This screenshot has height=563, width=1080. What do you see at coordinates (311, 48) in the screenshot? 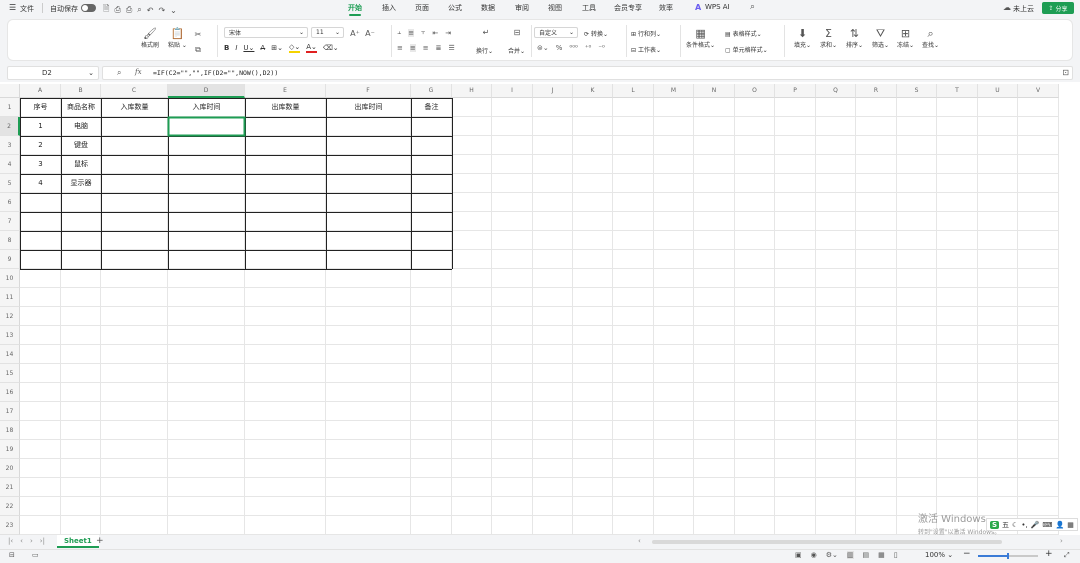
I see `font-color-icon: A⌄` at bounding box center [311, 48].